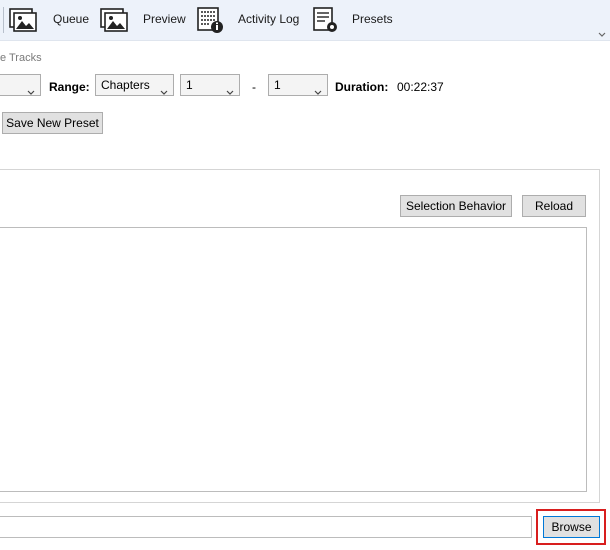 The image size is (610, 550). I want to click on images-icon, so click(23, 20).